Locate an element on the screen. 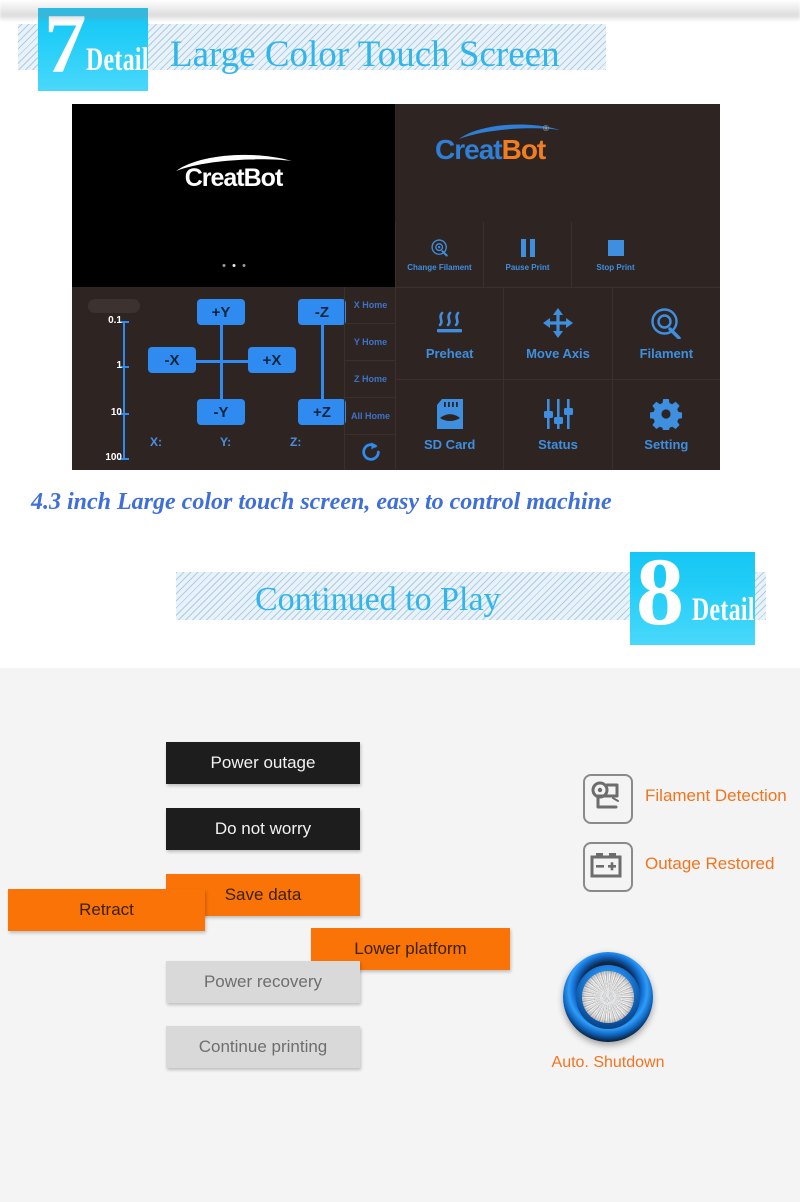  loading-dot-active is located at coordinates (233, 265).